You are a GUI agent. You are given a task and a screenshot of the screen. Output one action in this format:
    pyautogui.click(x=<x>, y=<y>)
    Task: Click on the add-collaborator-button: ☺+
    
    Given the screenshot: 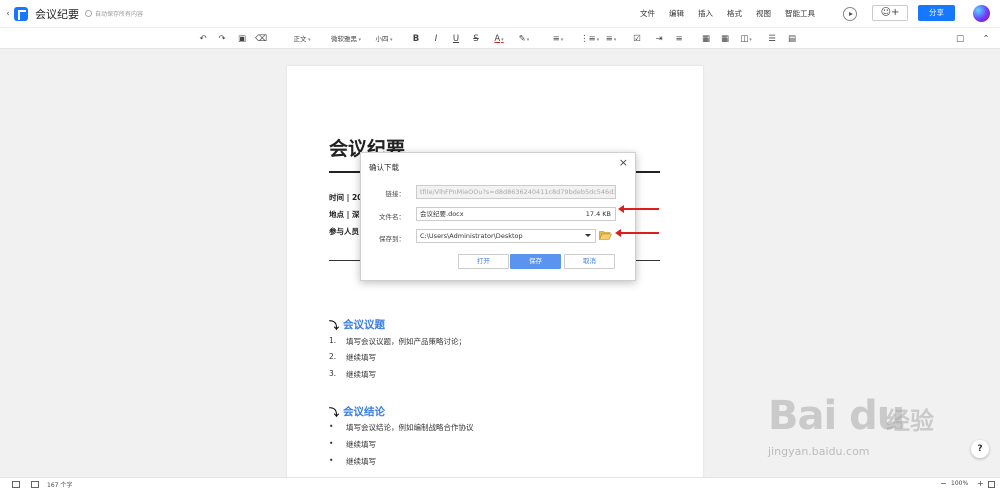 What is the action you would take?
    pyautogui.click(x=890, y=13)
    